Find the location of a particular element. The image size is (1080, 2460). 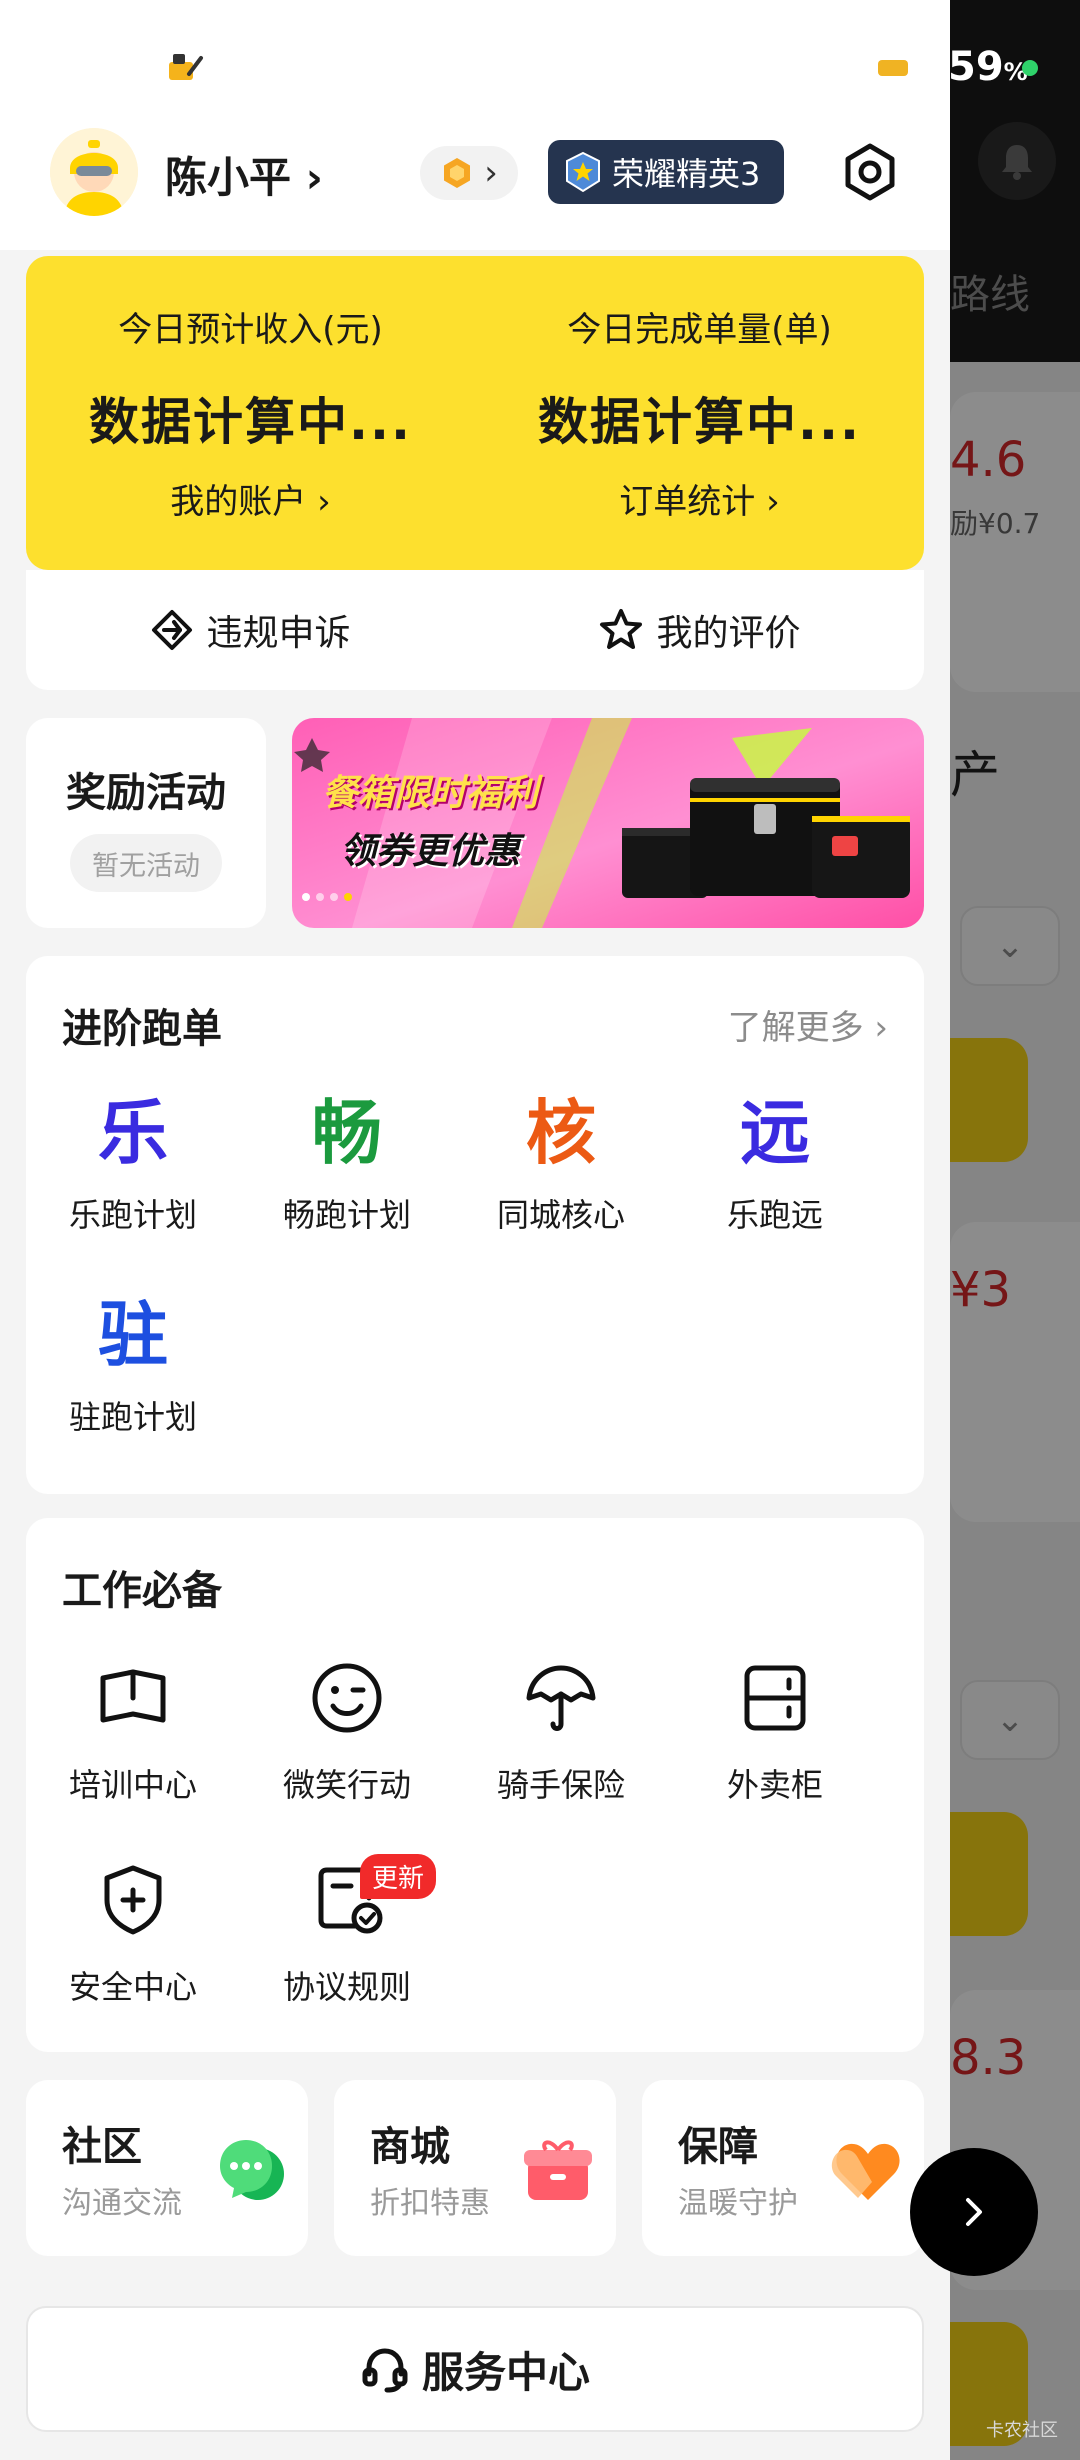

tool-label: 骑手保险 is located at coordinates (560, 1785).